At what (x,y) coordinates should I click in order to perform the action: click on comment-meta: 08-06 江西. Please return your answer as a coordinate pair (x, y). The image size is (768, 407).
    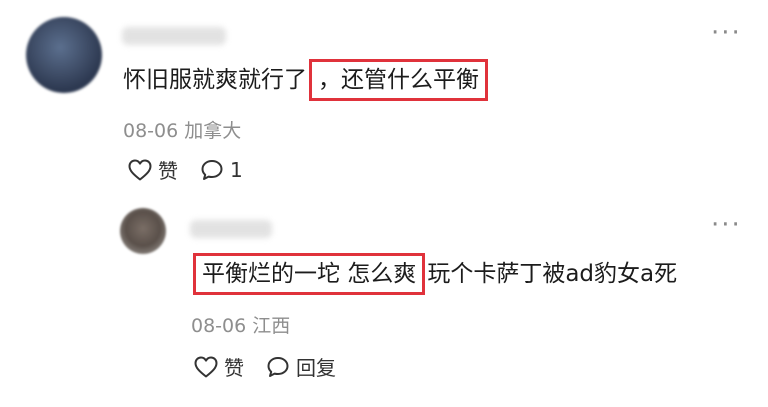
    Looking at the image, I should click on (240, 324).